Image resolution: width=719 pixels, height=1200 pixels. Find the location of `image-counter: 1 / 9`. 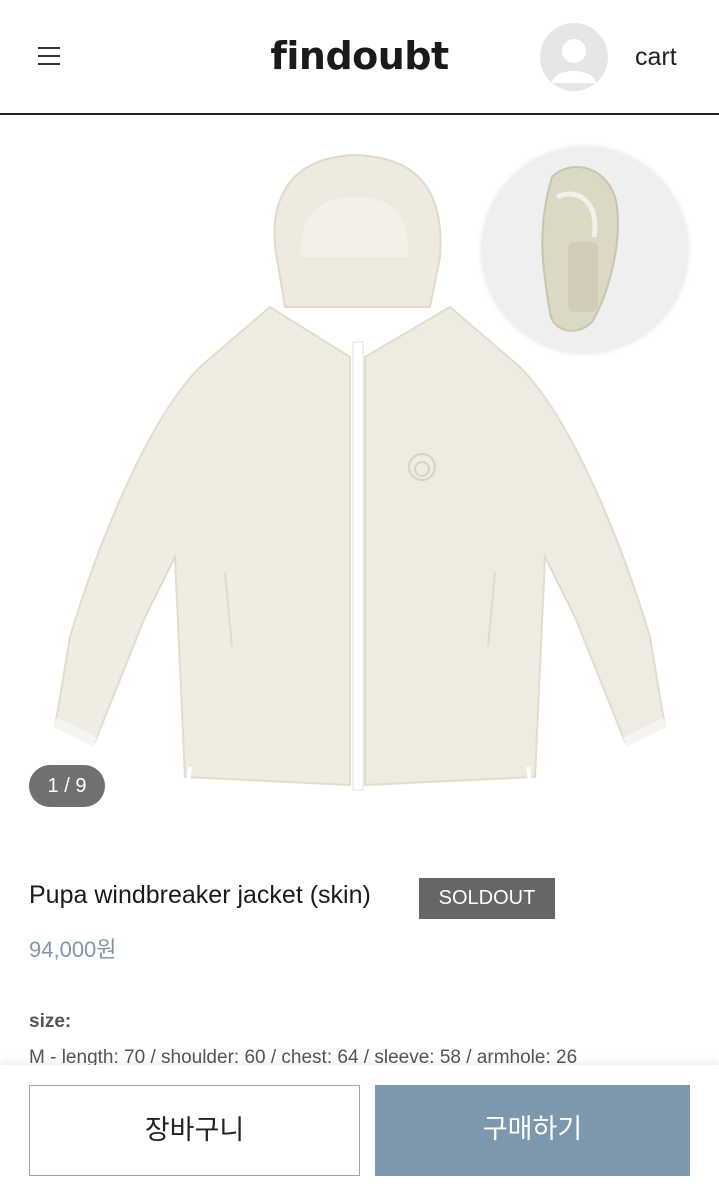

image-counter: 1 / 9 is located at coordinates (67, 786).